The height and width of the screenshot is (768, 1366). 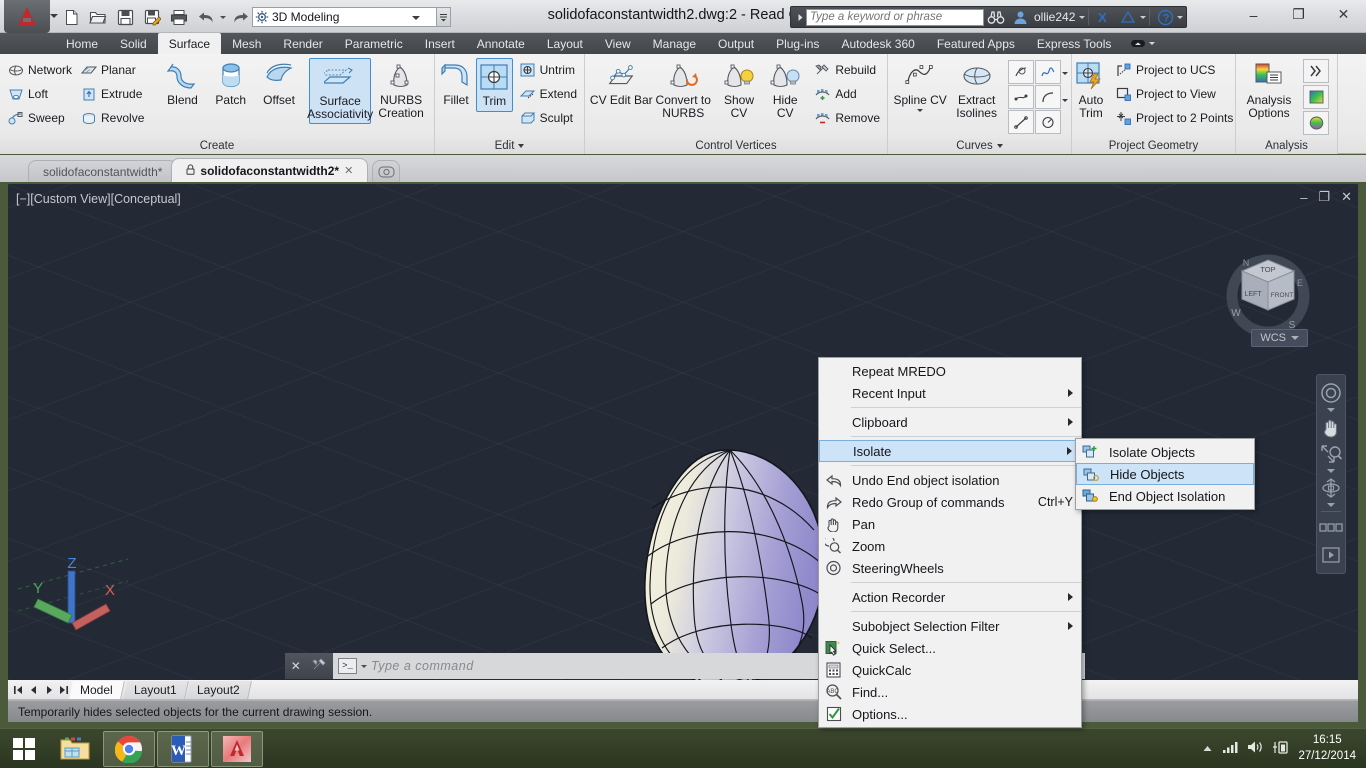 What do you see at coordinates (739, 90) in the screenshot?
I see `show-cv-button: Show CV` at bounding box center [739, 90].